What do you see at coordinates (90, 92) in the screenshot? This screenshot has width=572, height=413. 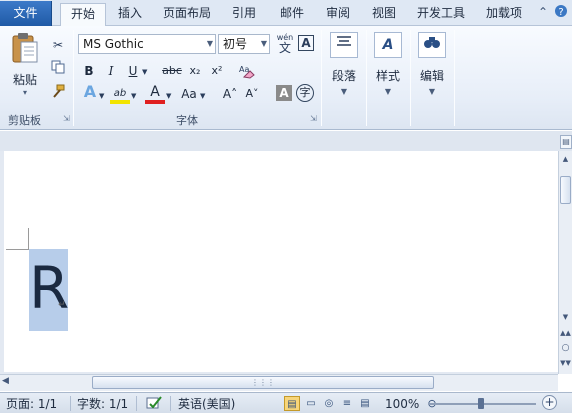 I see `text-effects-icon: A` at bounding box center [90, 92].